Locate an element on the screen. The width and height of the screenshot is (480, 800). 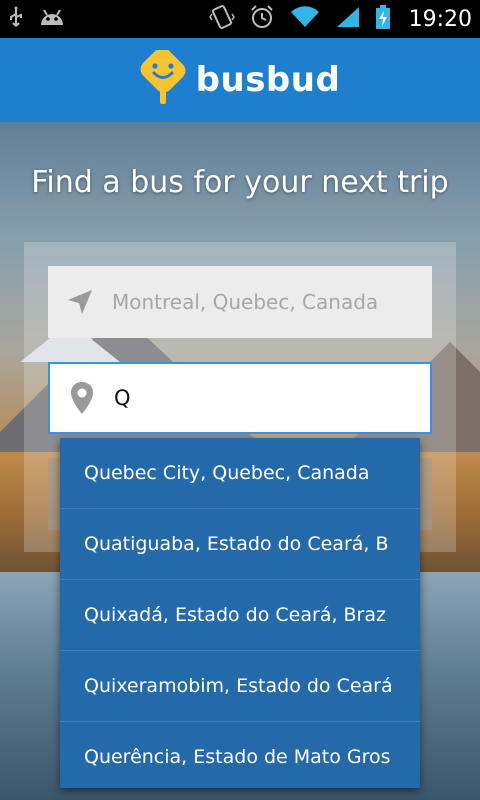
suggestion-label: Querência, Estado de Mato Gros is located at coordinates (237, 757).